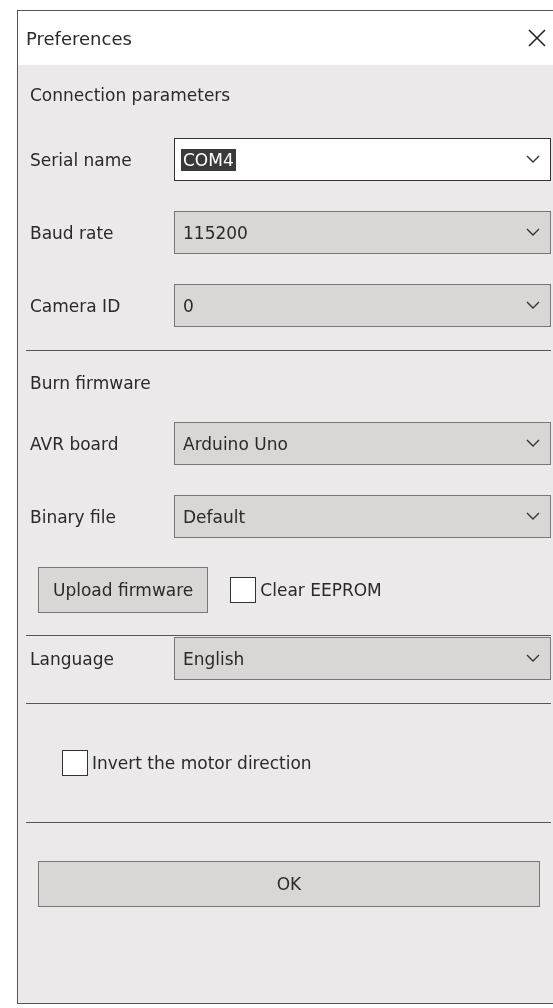 The width and height of the screenshot is (553, 1008). What do you see at coordinates (321, 590) in the screenshot?
I see `checkbox-label: Clear EEPROM` at bounding box center [321, 590].